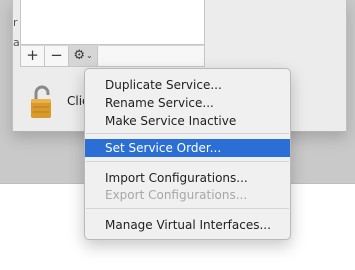 The image size is (355, 270). What do you see at coordinates (187, 121) in the screenshot?
I see `menu-item-make-service-inactive: Make Service Inactive` at bounding box center [187, 121].